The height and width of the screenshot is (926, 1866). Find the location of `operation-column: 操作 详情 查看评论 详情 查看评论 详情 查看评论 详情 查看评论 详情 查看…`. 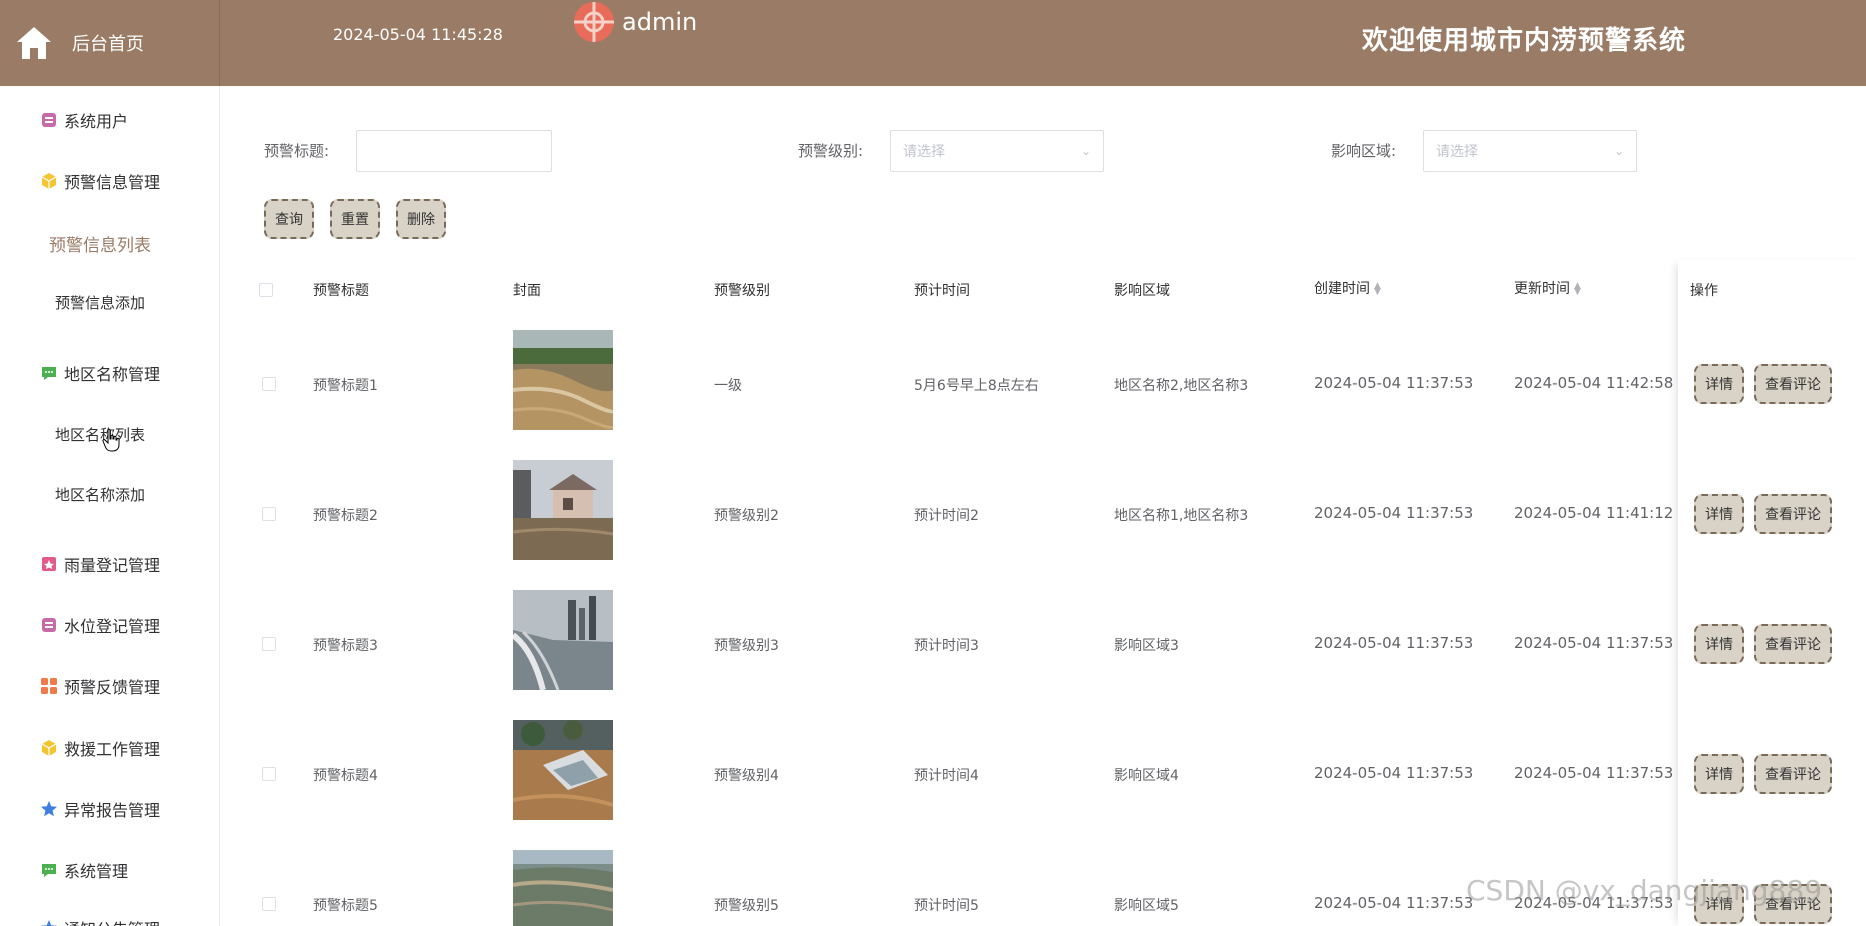

operation-column: 操作 详情 查看评论 详情 查看评论 详情 查看评论 详情 查看评论 详情 查看… is located at coordinates (1772, 593).